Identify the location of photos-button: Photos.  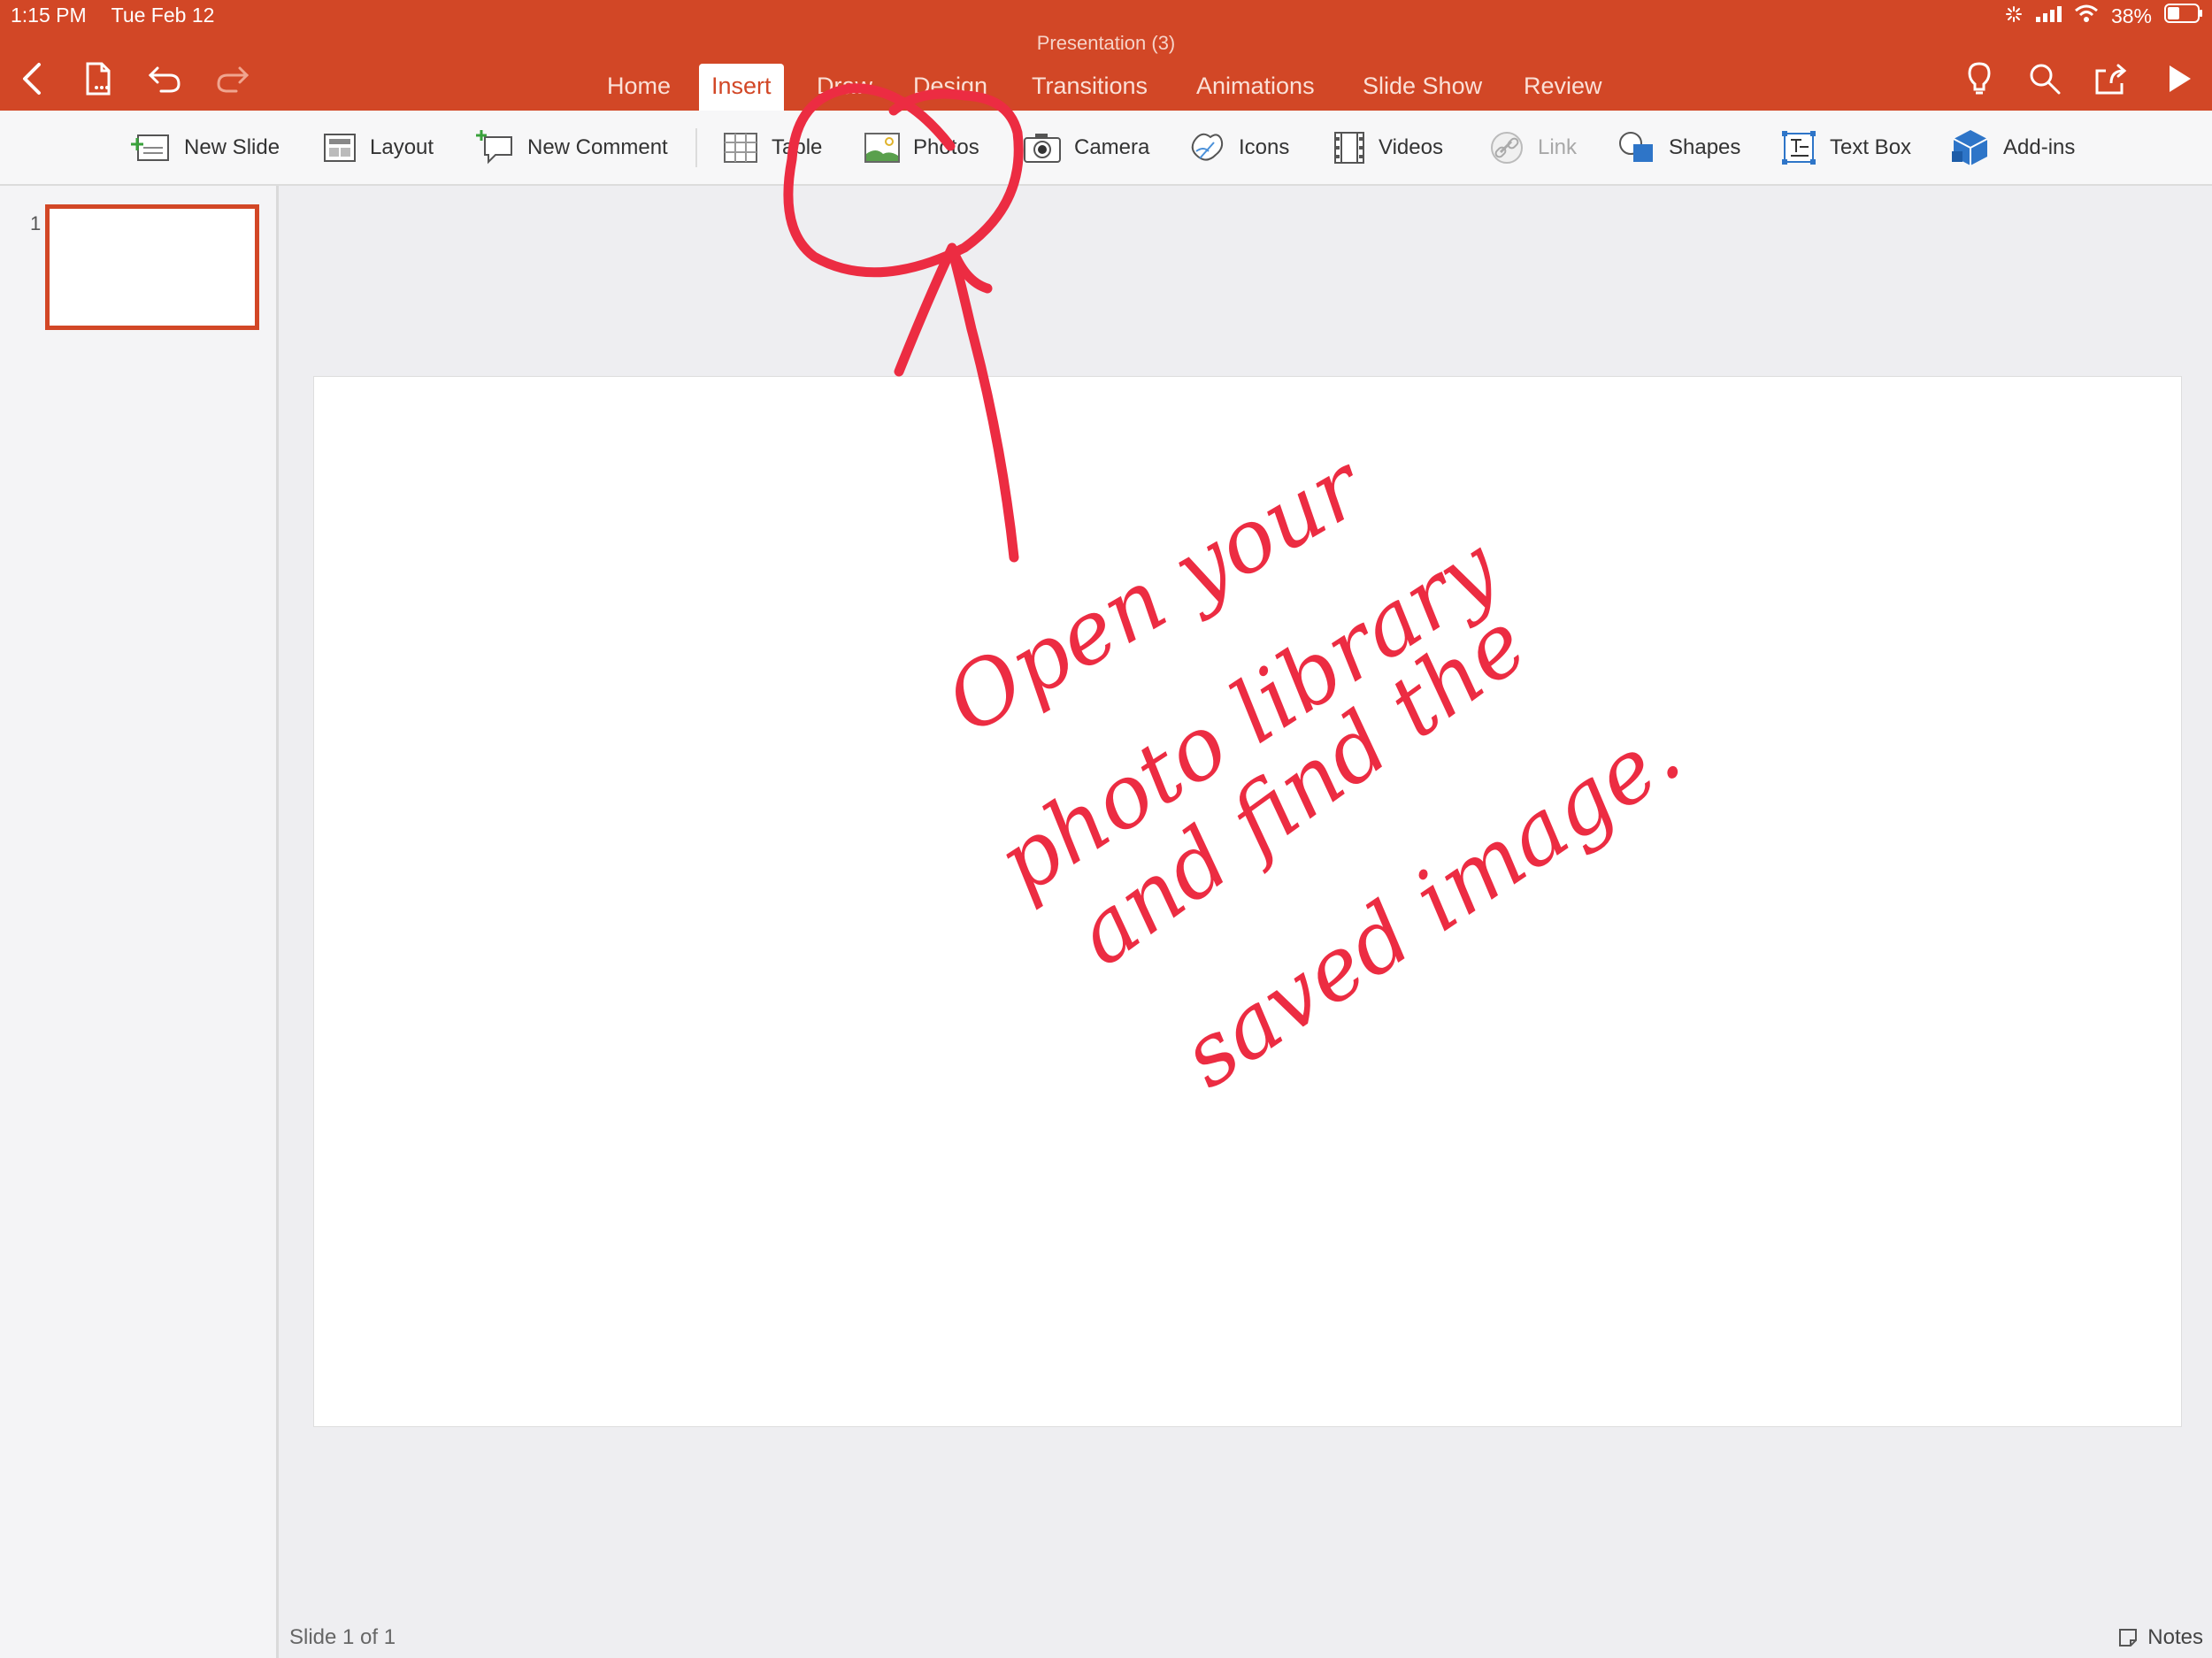
(922, 148).